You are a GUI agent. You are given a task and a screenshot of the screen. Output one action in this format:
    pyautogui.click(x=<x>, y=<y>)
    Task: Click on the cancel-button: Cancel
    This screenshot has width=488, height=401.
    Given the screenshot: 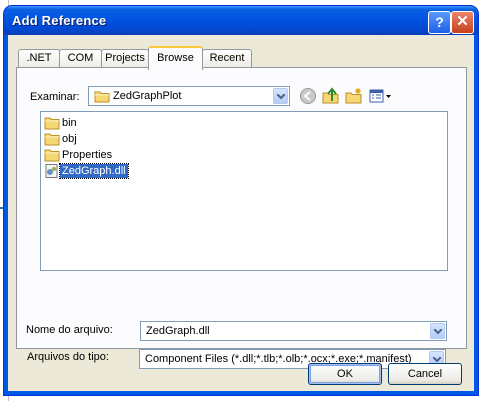 What is the action you would take?
    pyautogui.click(x=425, y=374)
    